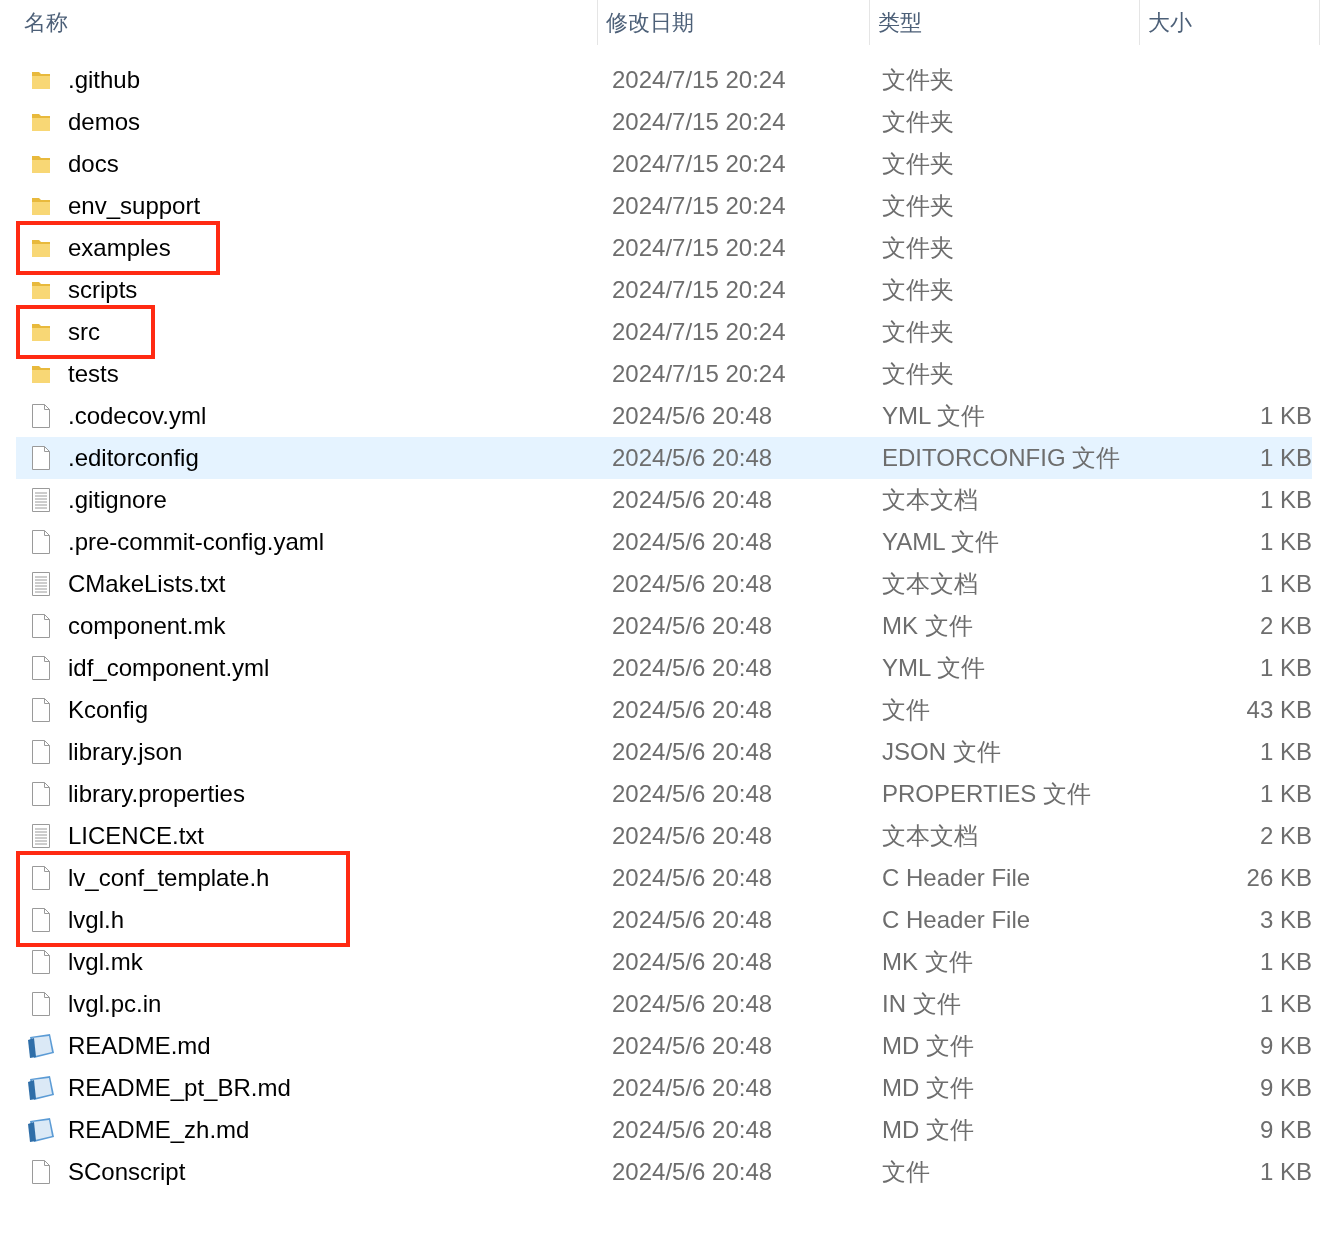  What do you see at coordinates (169, 878) in the screenshot?
I see `file-name: lv_conf_template.h` at bounding box center [169, 878].